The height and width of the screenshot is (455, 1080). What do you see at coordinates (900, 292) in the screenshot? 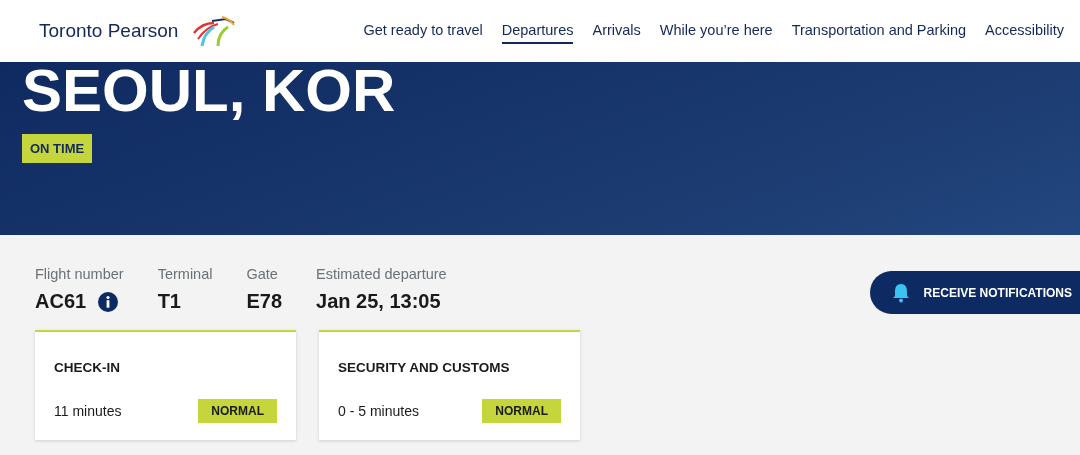
I see `bell-icon` at bounding box center [900, 292].